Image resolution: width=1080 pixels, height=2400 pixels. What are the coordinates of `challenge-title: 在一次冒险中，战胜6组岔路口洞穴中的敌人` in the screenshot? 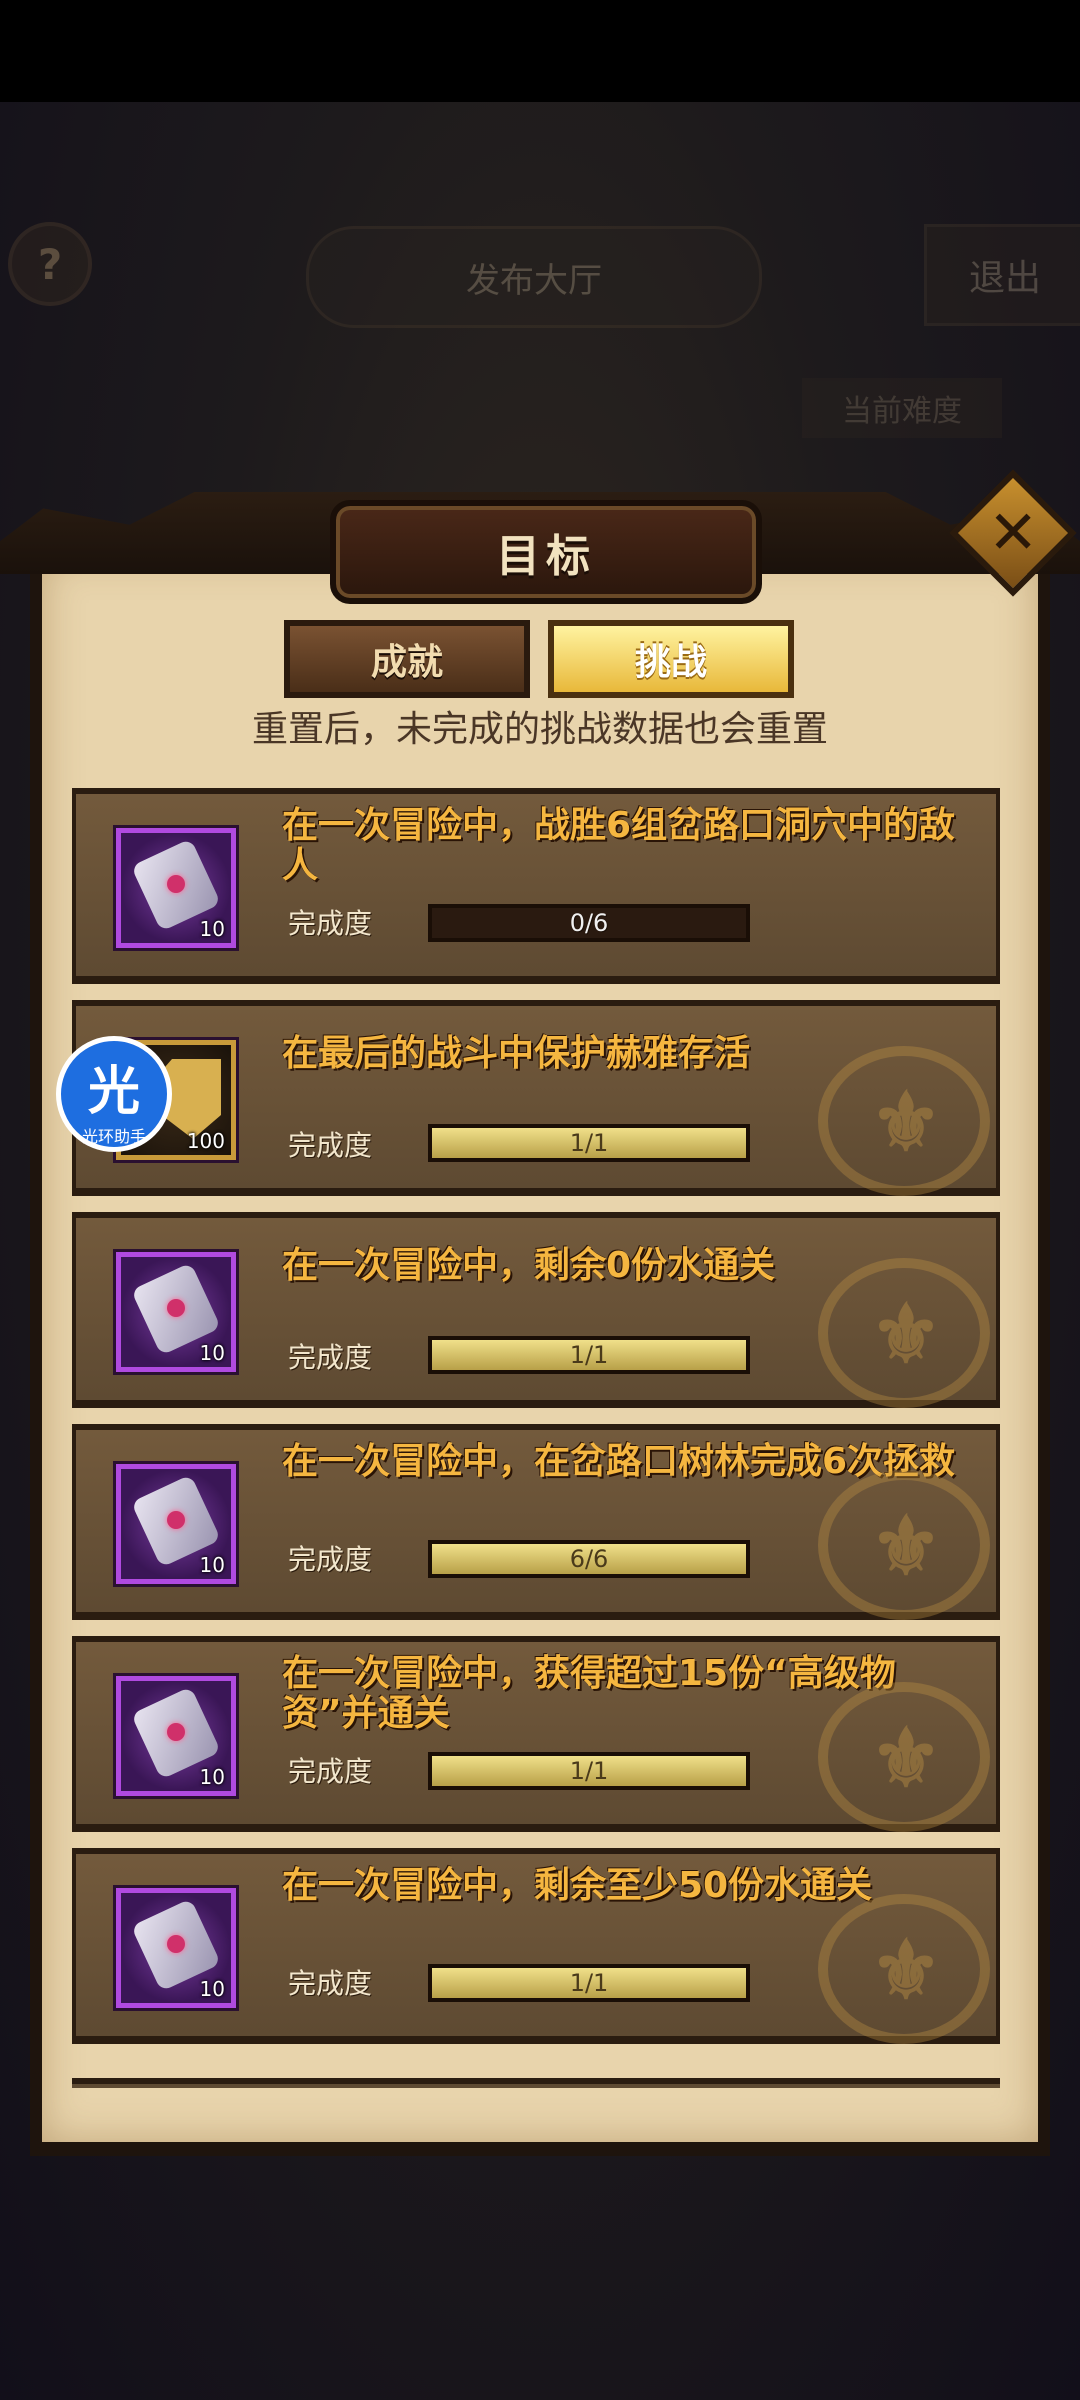 It's located at (619, 845).